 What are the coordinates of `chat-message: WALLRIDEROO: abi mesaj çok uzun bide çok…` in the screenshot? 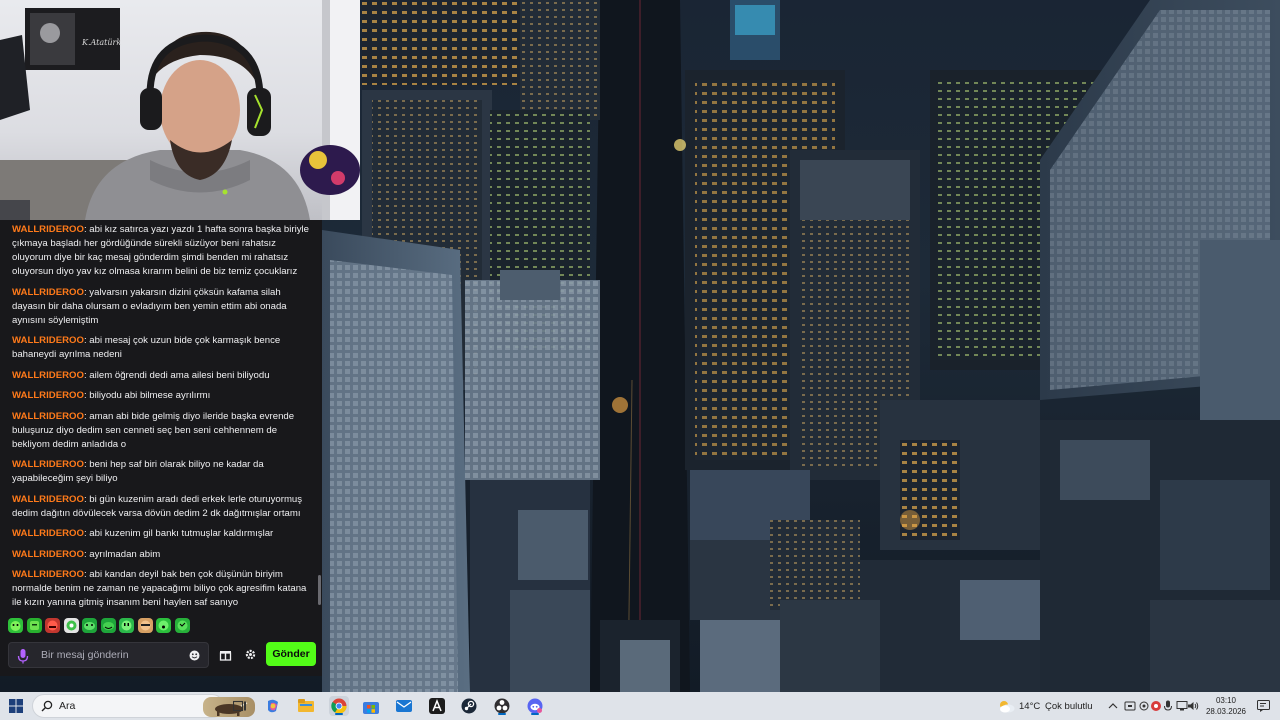 It's located at (161, 348).